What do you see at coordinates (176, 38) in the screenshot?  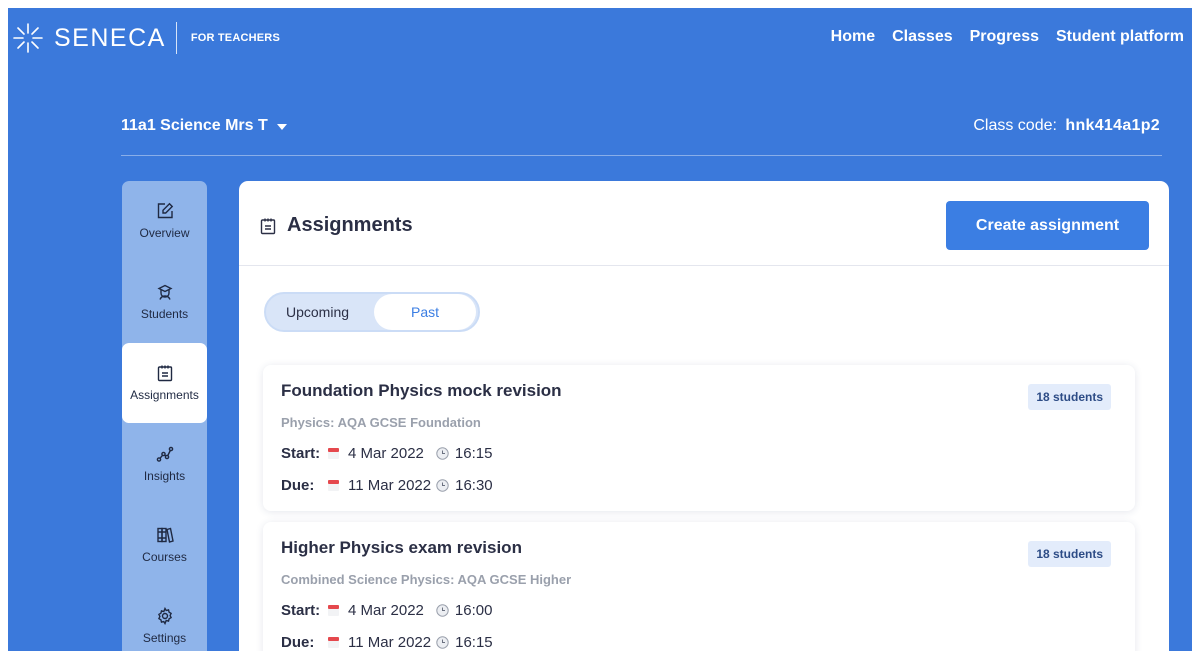 I see `brand-divider` at bounding box center [176, 38].